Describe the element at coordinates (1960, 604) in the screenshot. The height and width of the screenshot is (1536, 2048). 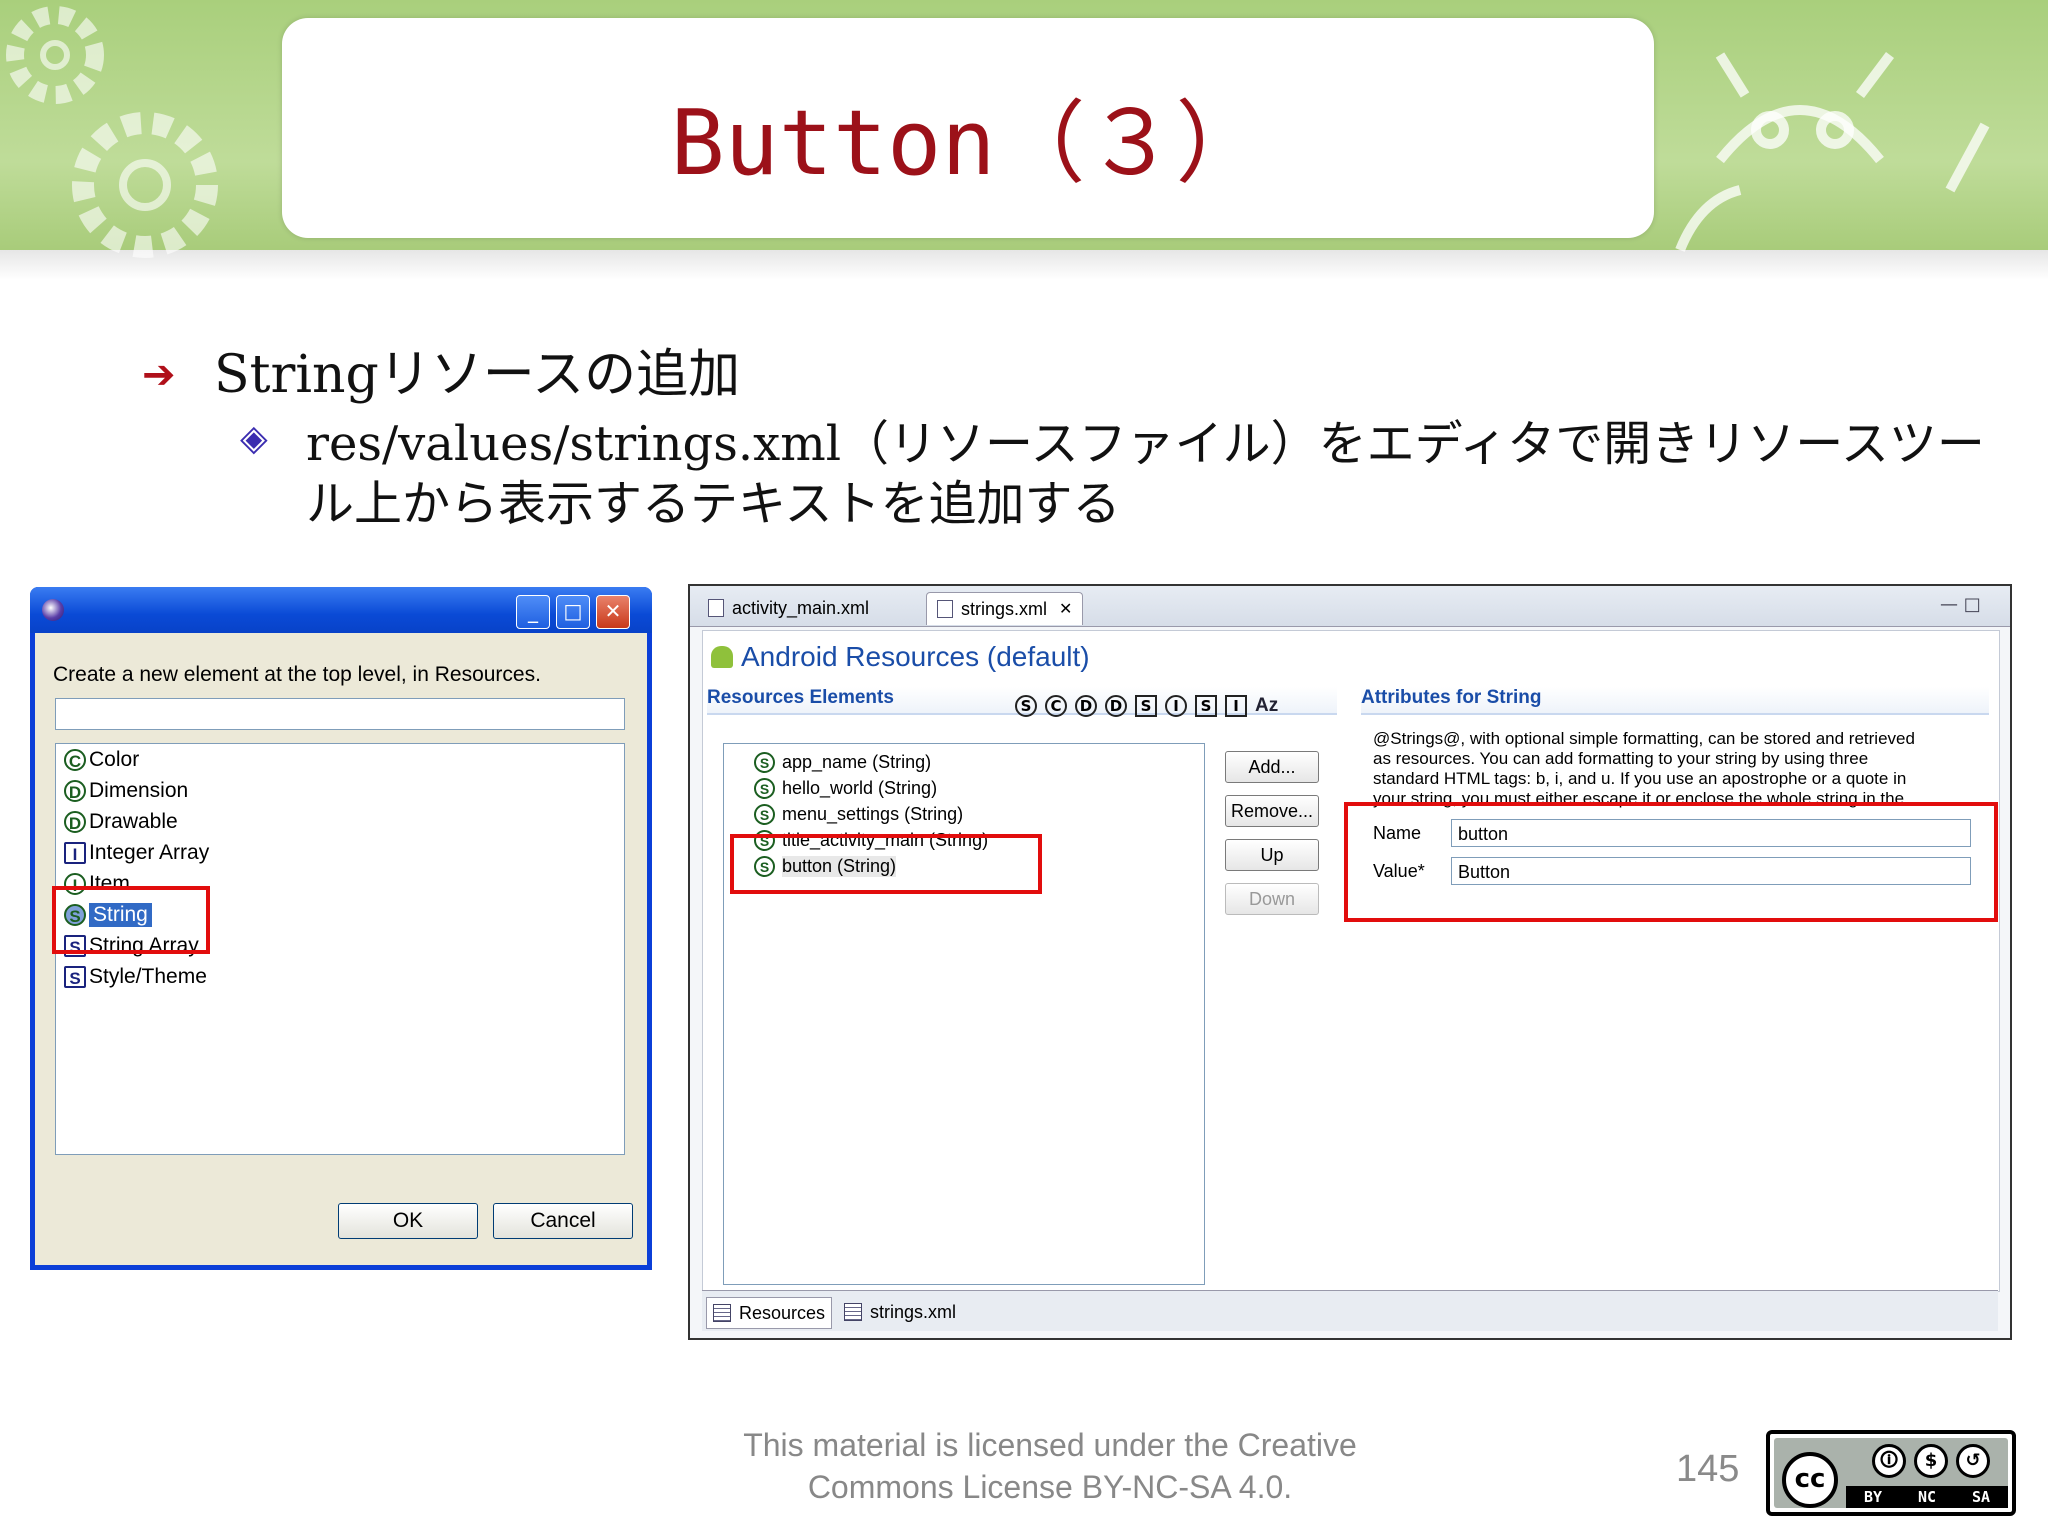
I see `minimize-maximize-icon: — □` at that location.